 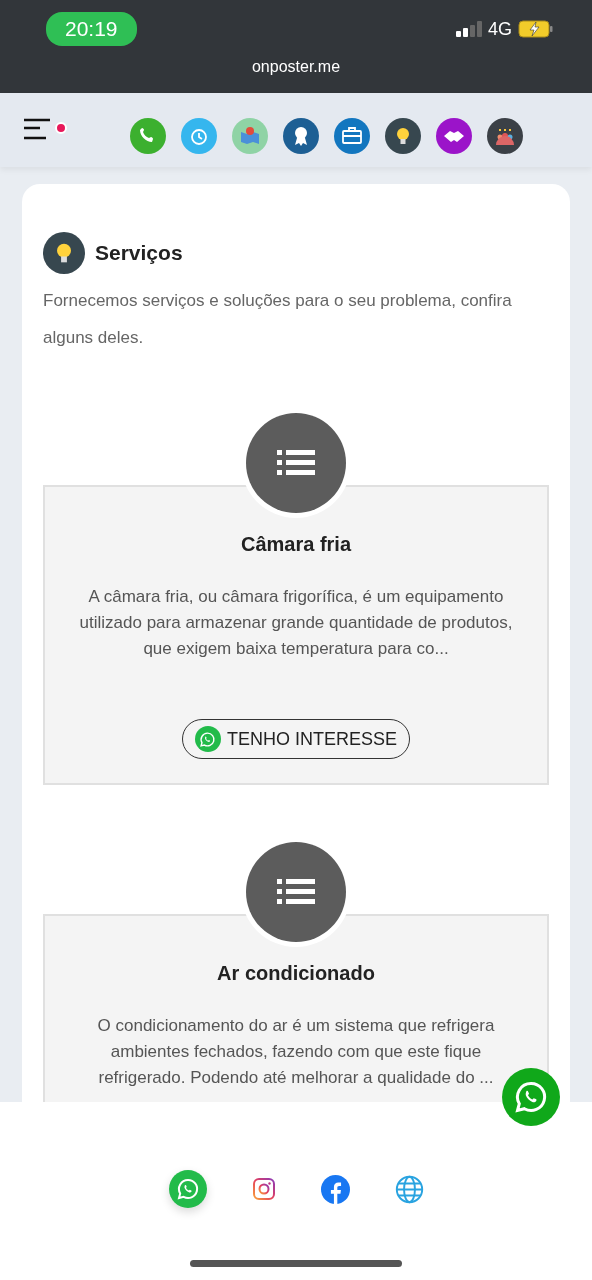 I want to click on section-title: Serviços, so click(x=139, y=253).